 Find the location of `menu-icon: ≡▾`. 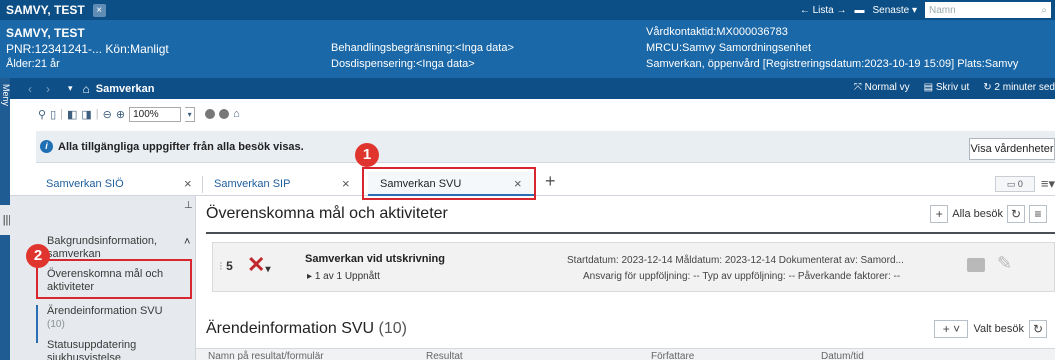

menu-icon: ≡▾ is located at coordinates (1048, 184).